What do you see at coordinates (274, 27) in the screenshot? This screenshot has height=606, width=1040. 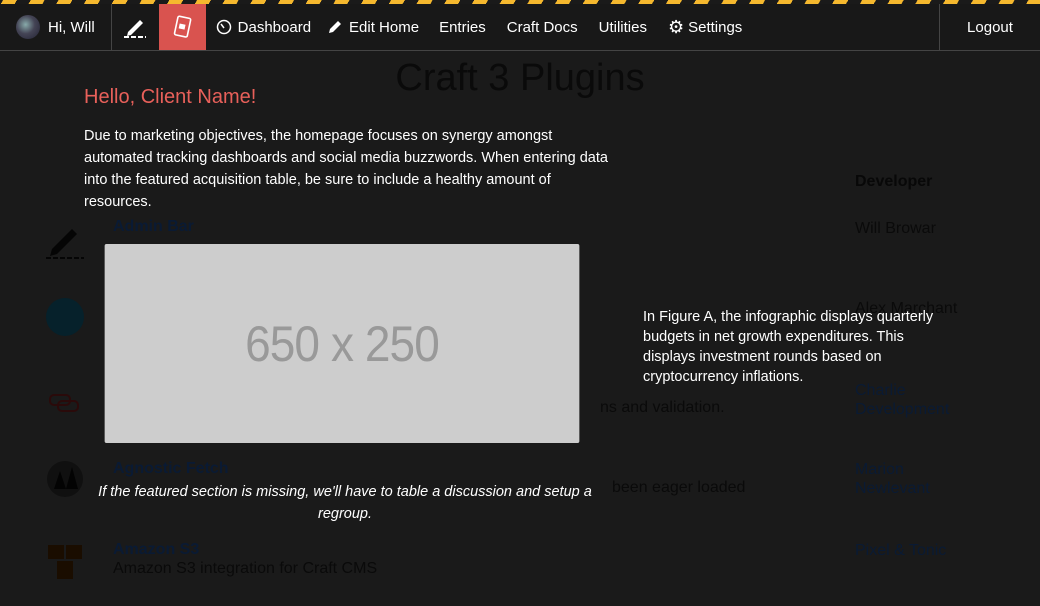 I see `nav-dashboard-label: Dashboard` at bounding box center [274, 27].